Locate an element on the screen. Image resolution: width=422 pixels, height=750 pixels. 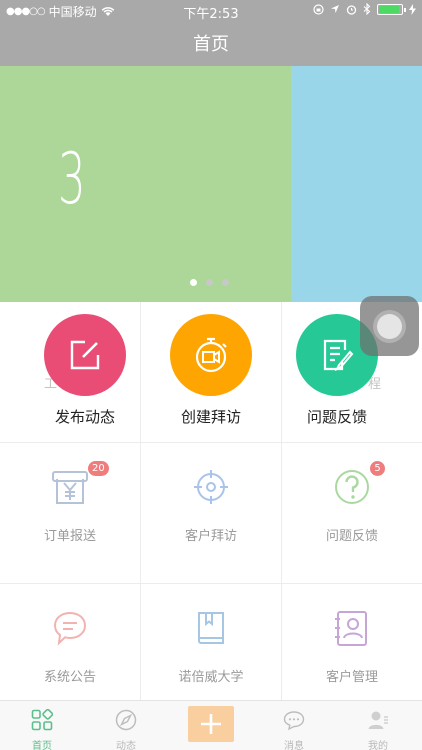
create-visit-label: 创建拜访 is located at coordinates (210, 417).